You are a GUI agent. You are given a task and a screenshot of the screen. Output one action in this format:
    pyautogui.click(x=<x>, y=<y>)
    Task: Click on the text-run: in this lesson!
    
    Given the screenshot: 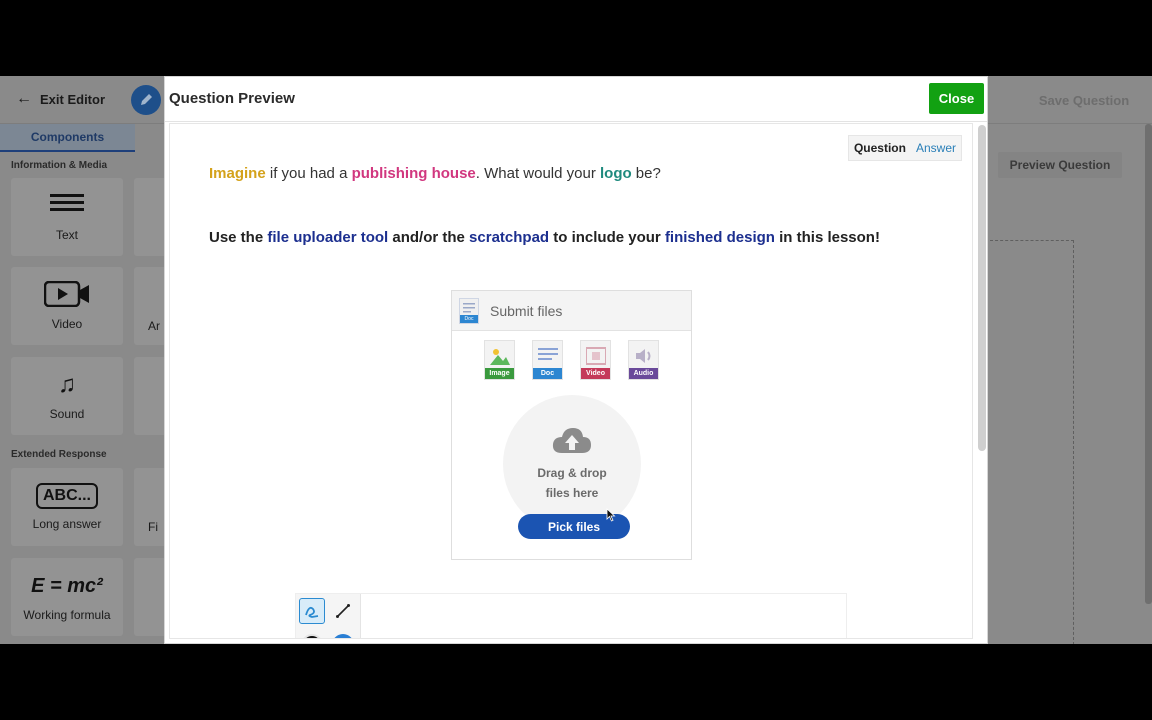 What is the action you would take?
    pyautogui.click(x=827, y=237)
    